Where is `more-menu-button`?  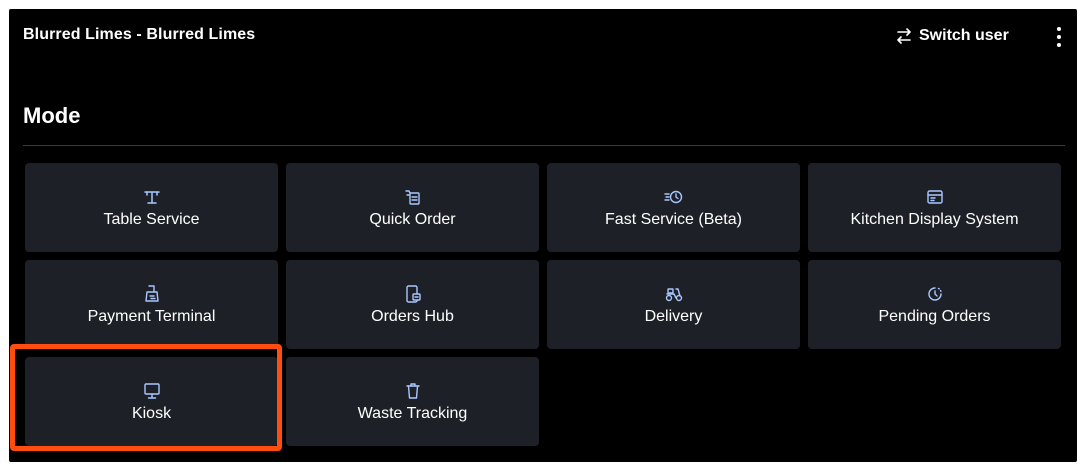 more-menu-button is located at coordinates (1059, 37).